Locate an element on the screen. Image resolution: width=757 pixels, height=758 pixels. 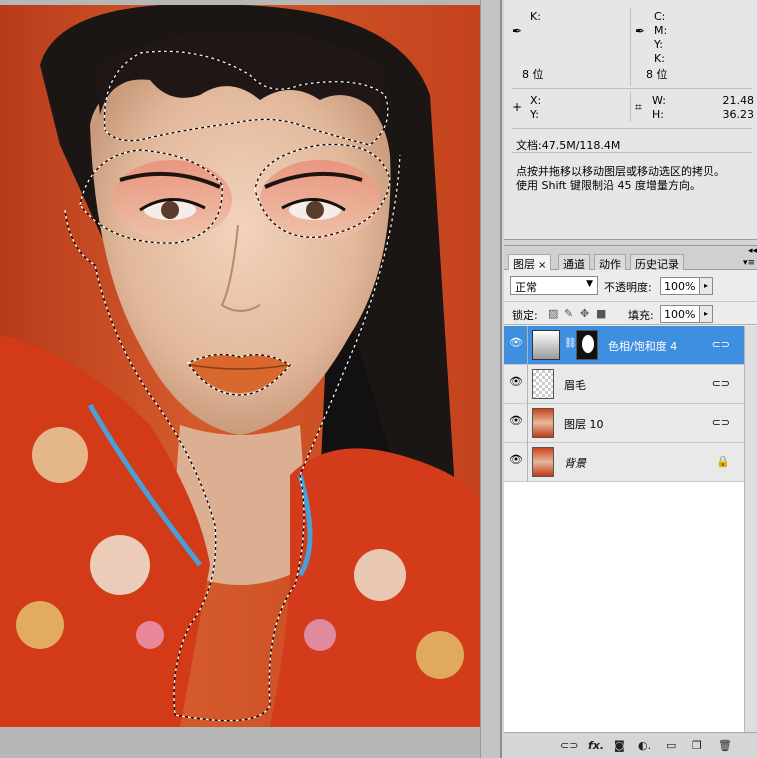
layer-name: 图层 10 is located at coordinates (584, 424).